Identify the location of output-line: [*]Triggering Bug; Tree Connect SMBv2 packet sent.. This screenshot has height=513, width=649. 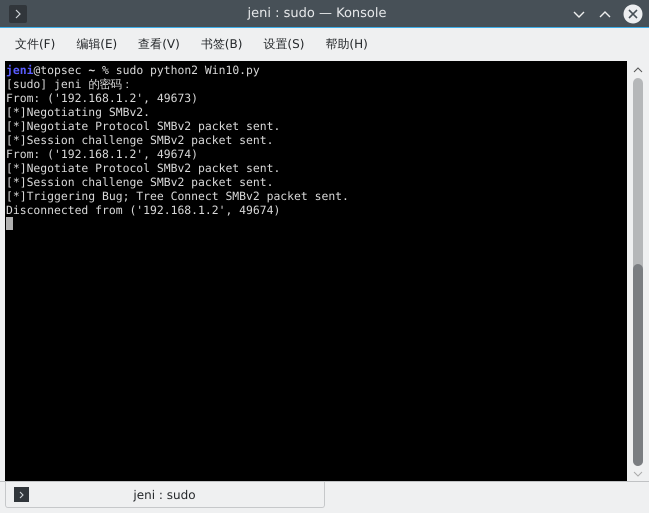
(178, 196).